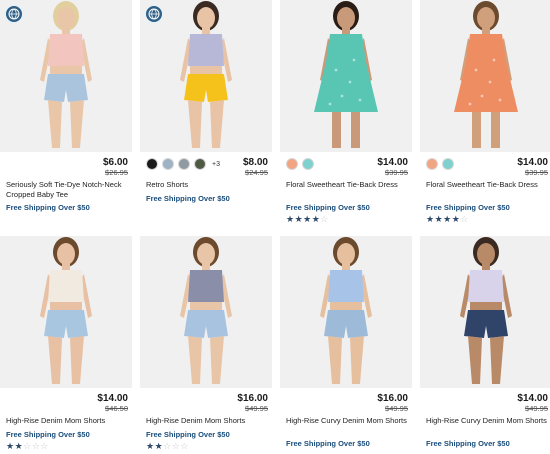  Describe the element at coordinates (116, 172) in the screenshot. I see `original-price: $26.95` at that location.